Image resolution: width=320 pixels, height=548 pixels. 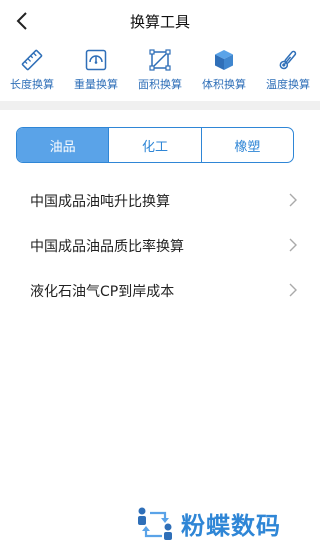 What do you see at coordinates (224, 84) in the screenshot?
I see `tool-label: 体积换算` at bounding box center [224, 84].